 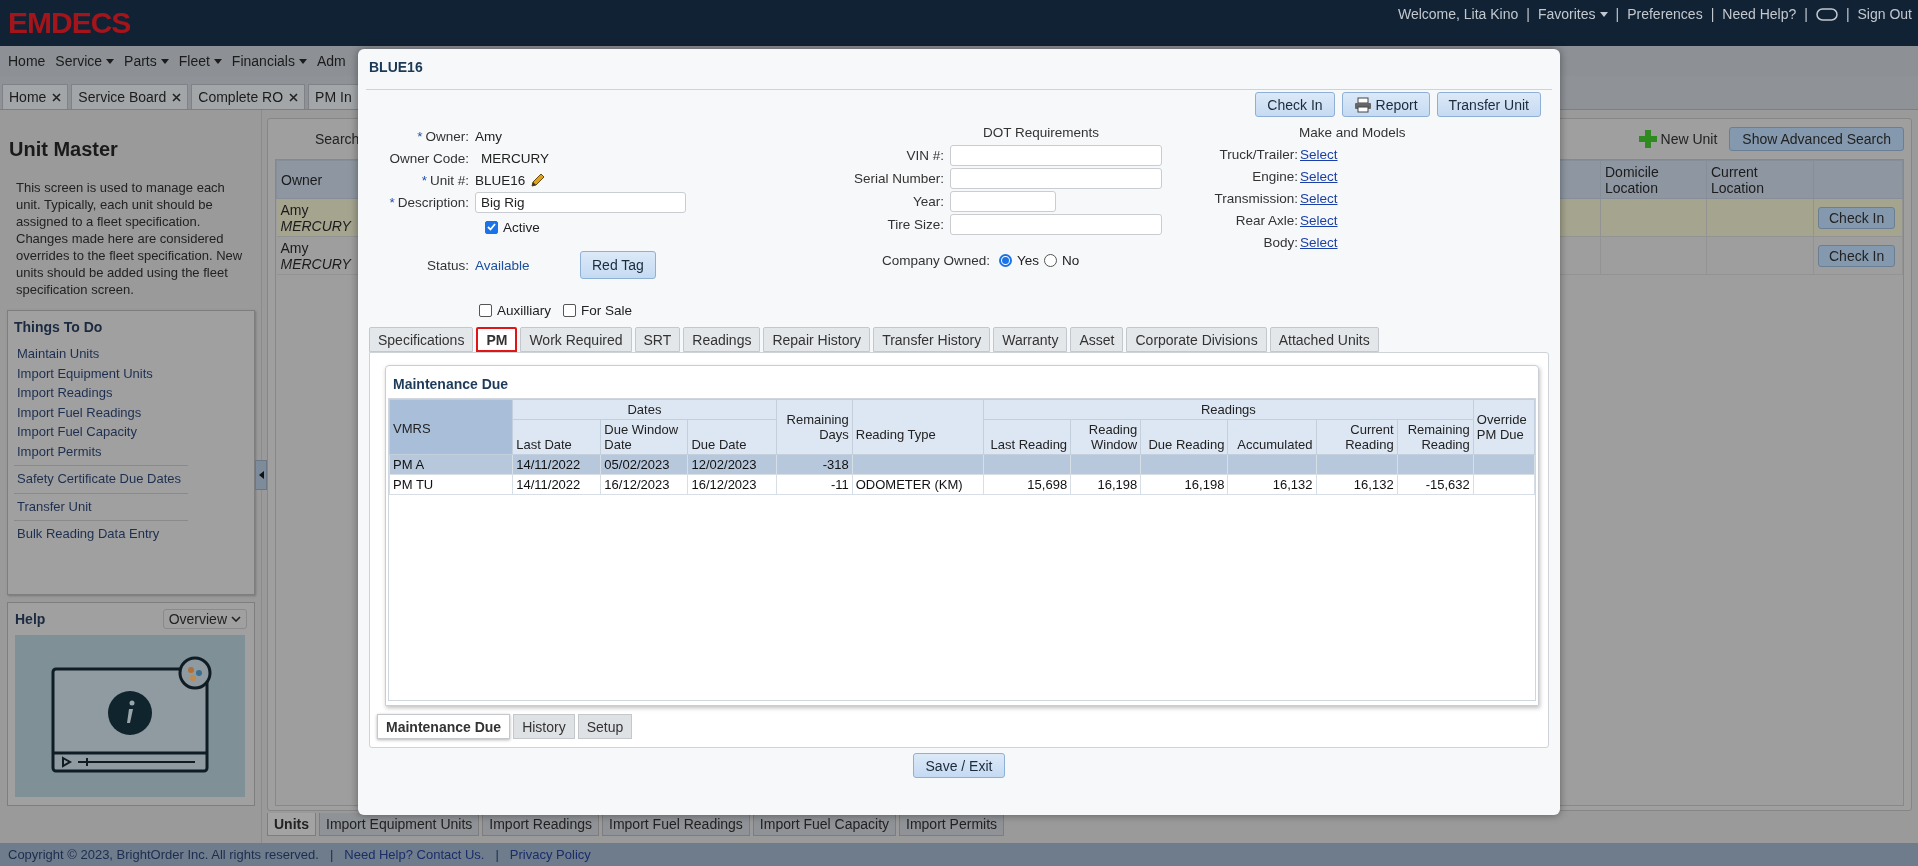 What do you see at coordinates (1816, 139) in the screenshot?
I see `advanced-search-button: Show Advanced Search` at bounding box center [1816, 139].